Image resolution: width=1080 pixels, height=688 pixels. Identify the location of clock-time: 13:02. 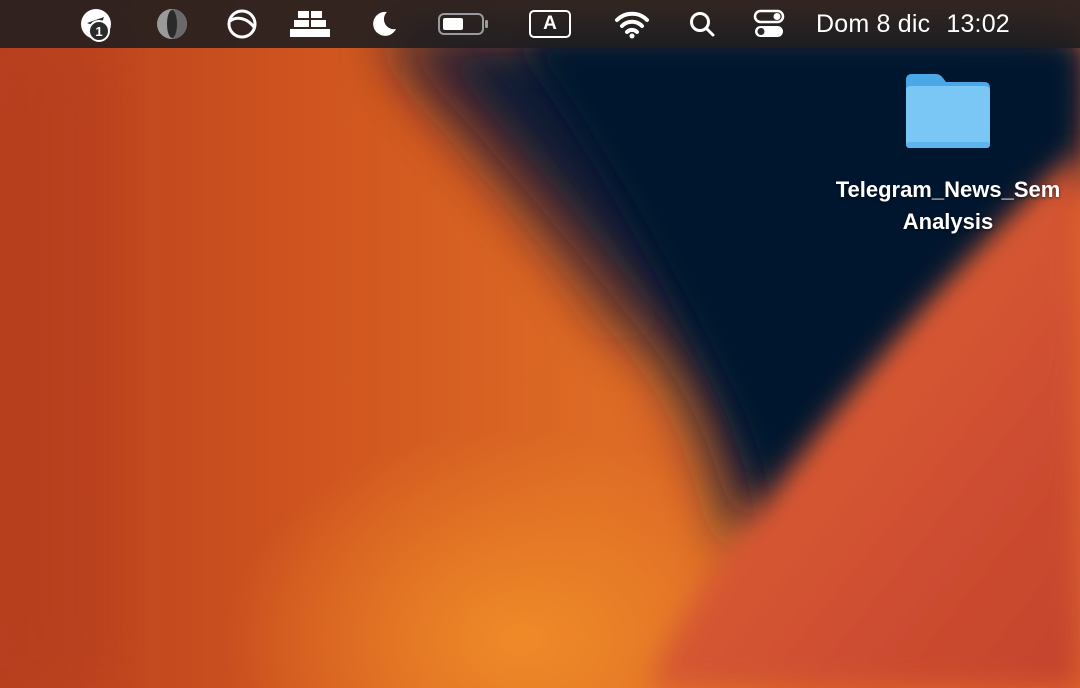
(978, 23).